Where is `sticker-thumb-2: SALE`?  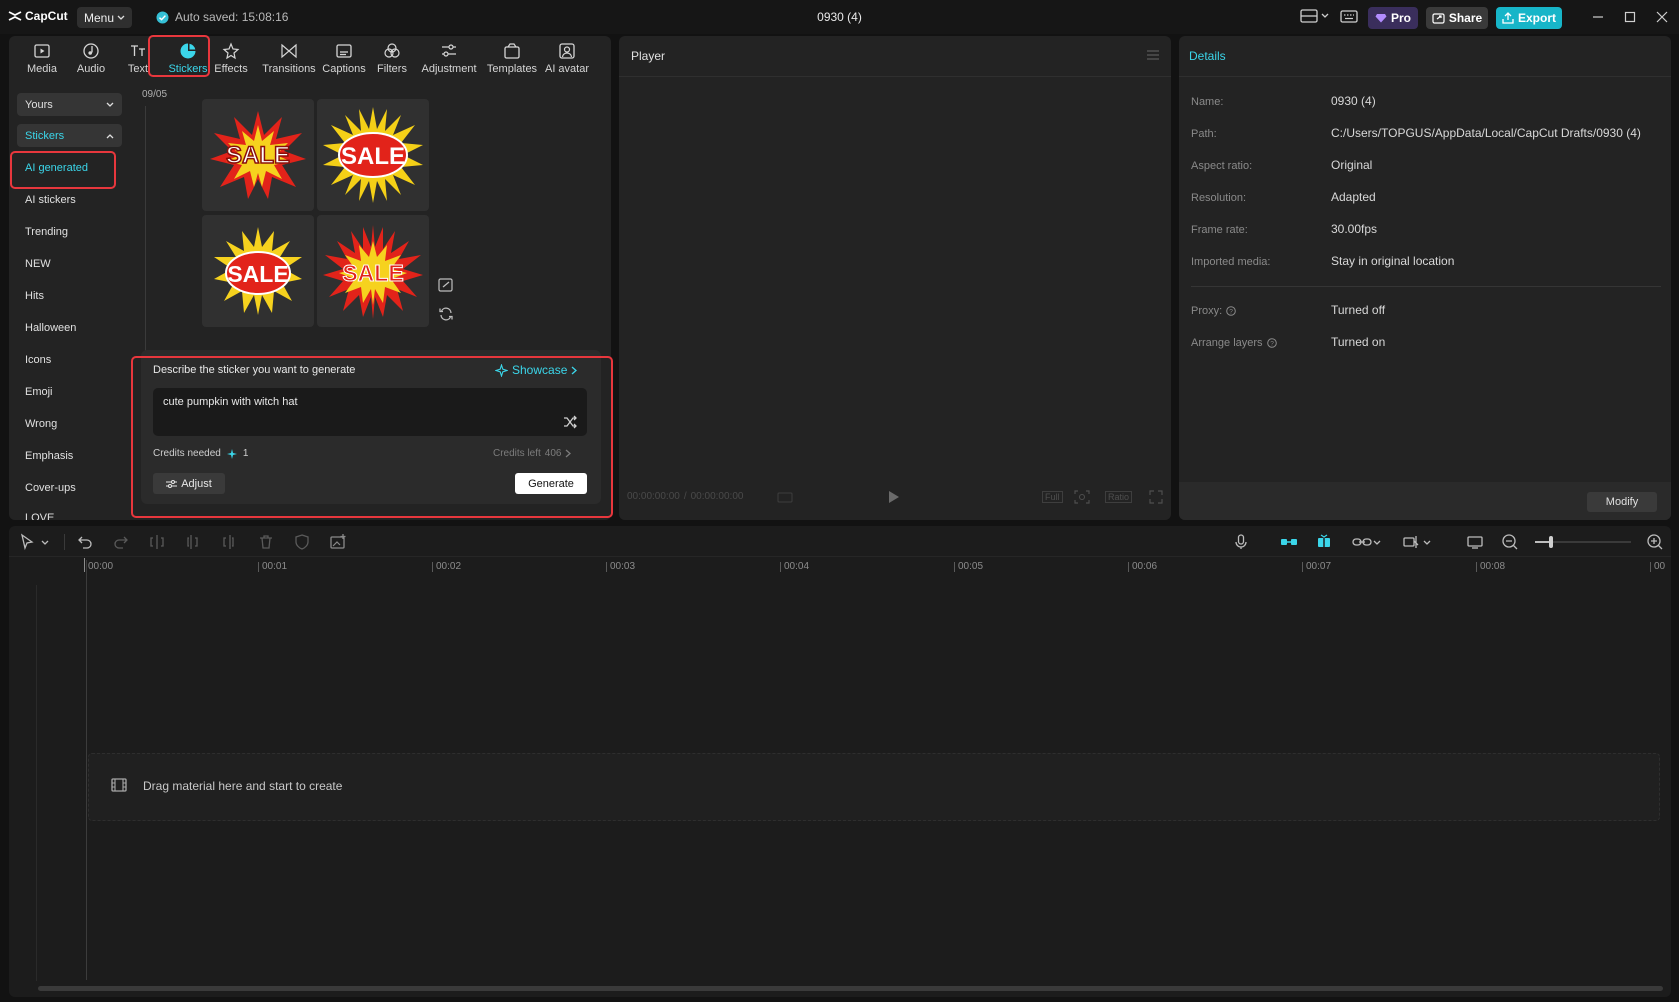
sticker-thumb-2: SALE is located at coordinates (373, 155).